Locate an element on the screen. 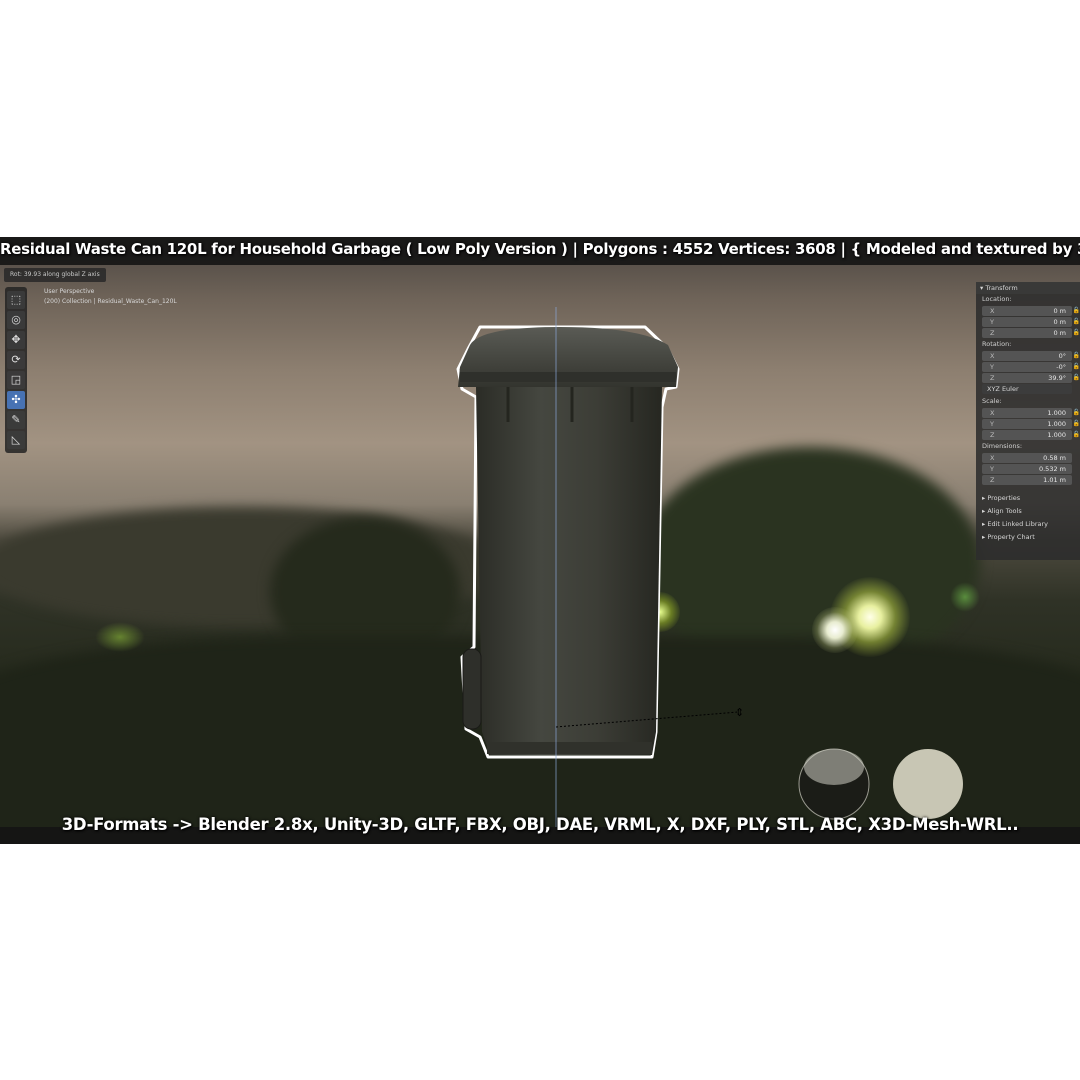 Image resolution: width=1080 pixels, height=1080 pixels. transform-tool: ✣ is located at coordinates (16, 400).